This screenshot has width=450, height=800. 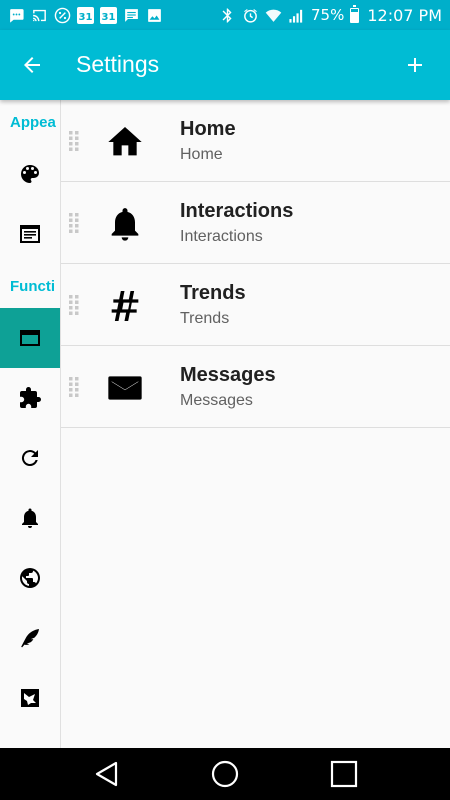 I want to click on signal-icon, so click(x=296, y=15).